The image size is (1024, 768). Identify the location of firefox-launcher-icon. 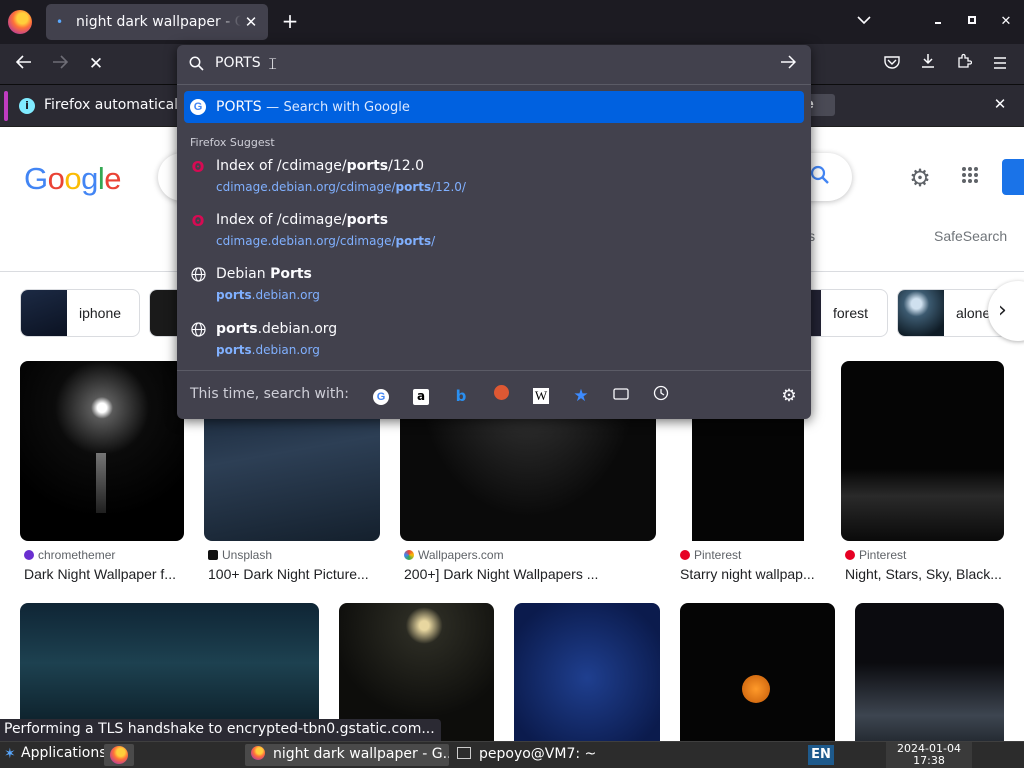
(119, 755).